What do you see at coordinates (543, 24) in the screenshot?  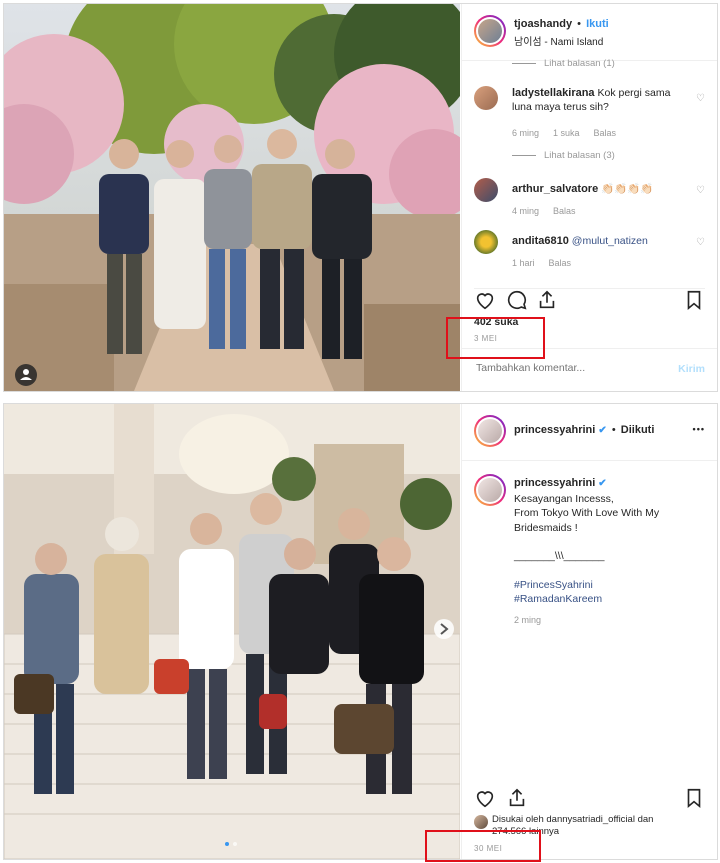 I see `username: tjoashandy` at bounding box center [543, 24].